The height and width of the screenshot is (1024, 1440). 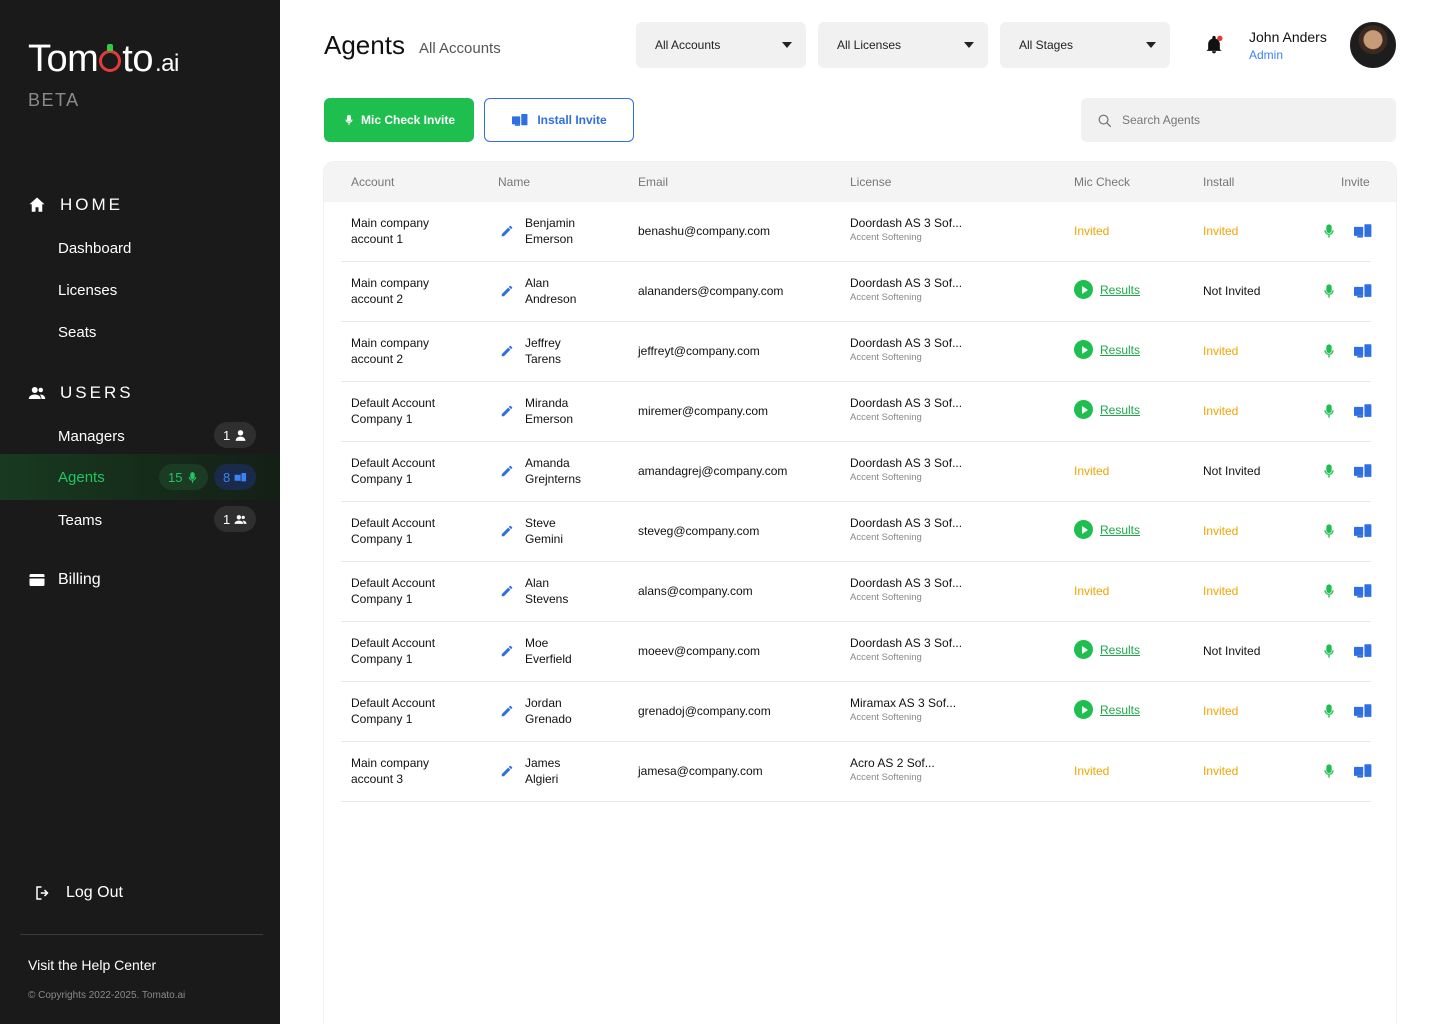 What do you see at coordinates (382, 599) in the screenshot?
I see `account-line: Company 1` at bounding box center [382, 599].